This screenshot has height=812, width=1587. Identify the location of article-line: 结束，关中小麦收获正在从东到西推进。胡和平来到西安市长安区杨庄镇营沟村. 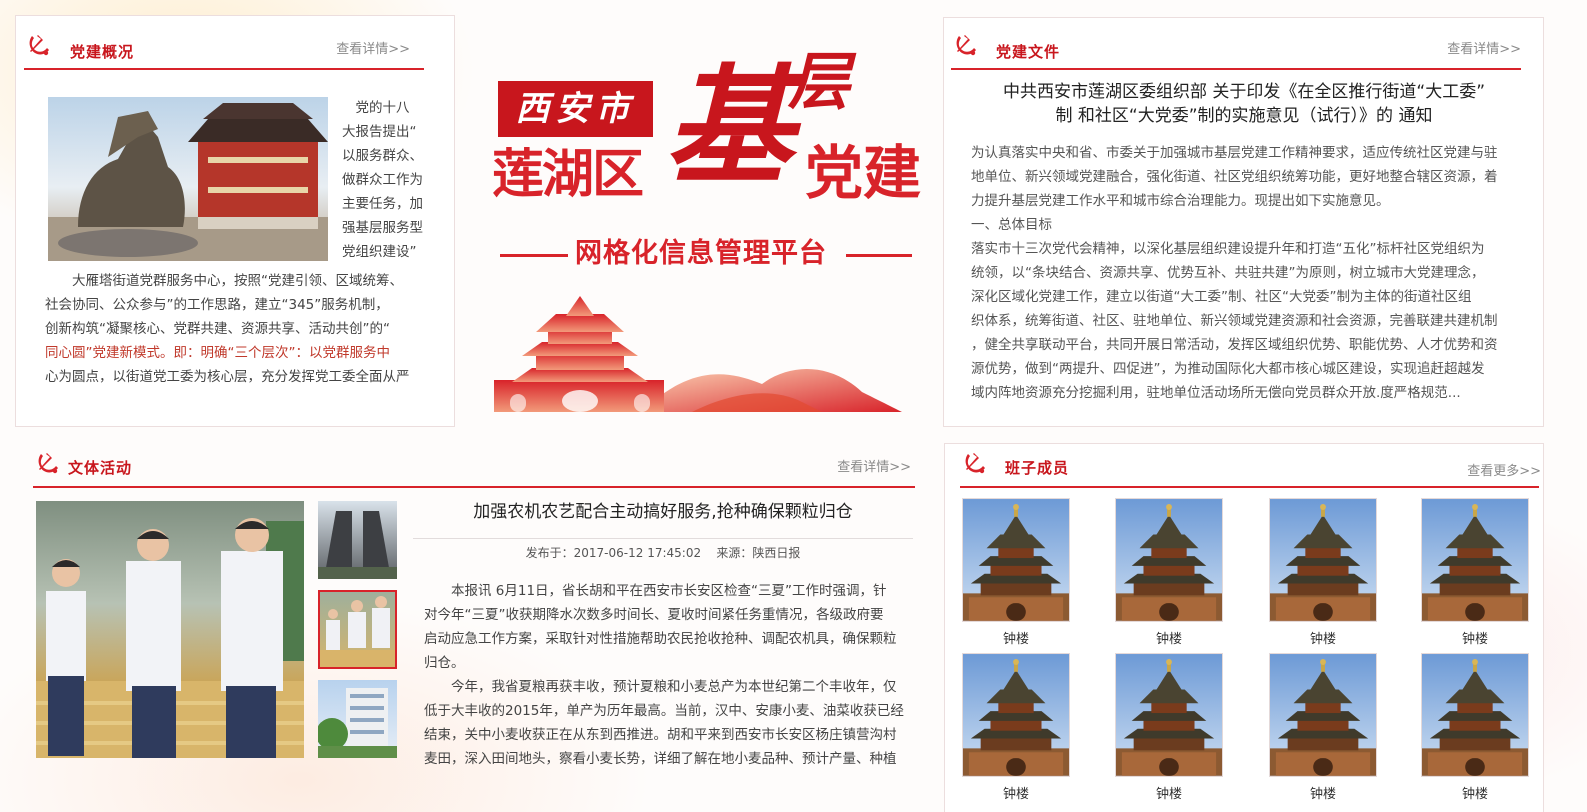
(660, 735).